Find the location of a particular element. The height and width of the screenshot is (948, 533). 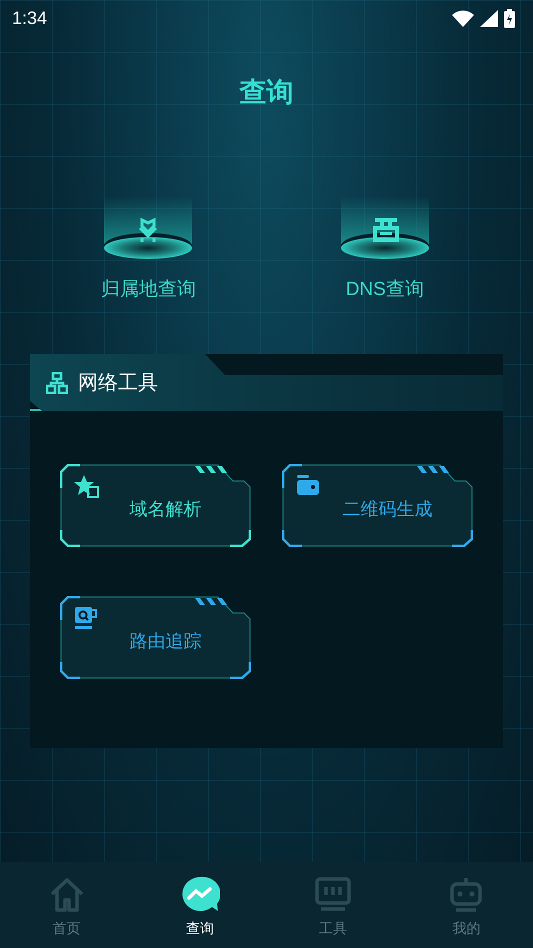

network-icon is located at coordinates (57, 383).